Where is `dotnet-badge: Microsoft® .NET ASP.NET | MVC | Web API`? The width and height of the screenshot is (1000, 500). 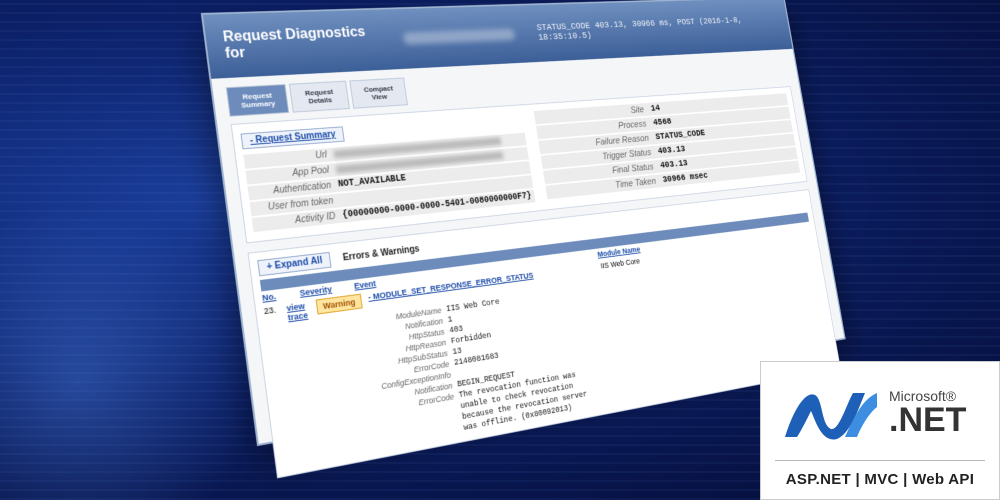
dotnet-badge: Microsoft® .NET ASP.NET | MVC | Web API is located at coordinates (880, 430).